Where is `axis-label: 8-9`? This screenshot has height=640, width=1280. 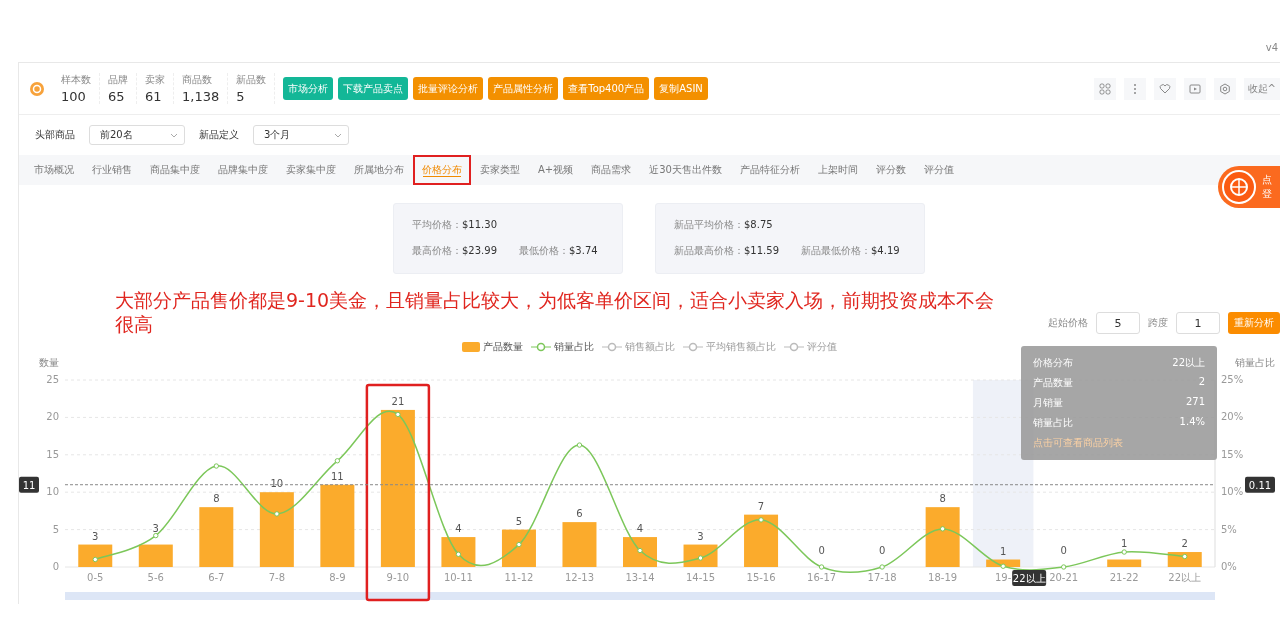 axis-label: 8-9 is located at coordinates (337, 577).